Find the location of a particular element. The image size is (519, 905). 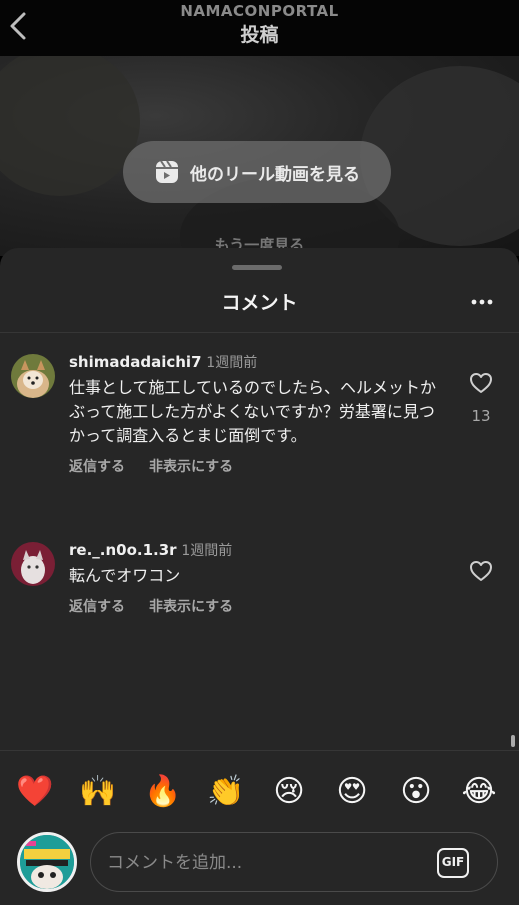

my-avatar is located at coordinates (47, 862).